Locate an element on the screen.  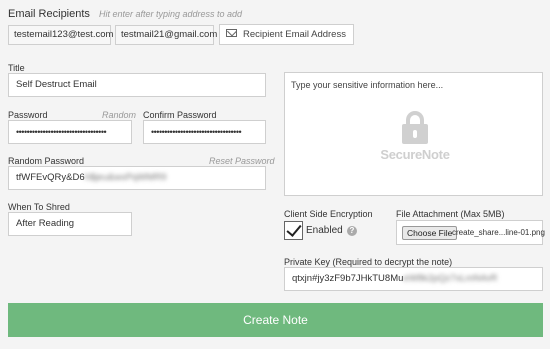
private-key-input: qtxjn#jy3zF9b7JHkTU8MueW8k2pQz7xLmN4vR is located at coordinates (413, 279).